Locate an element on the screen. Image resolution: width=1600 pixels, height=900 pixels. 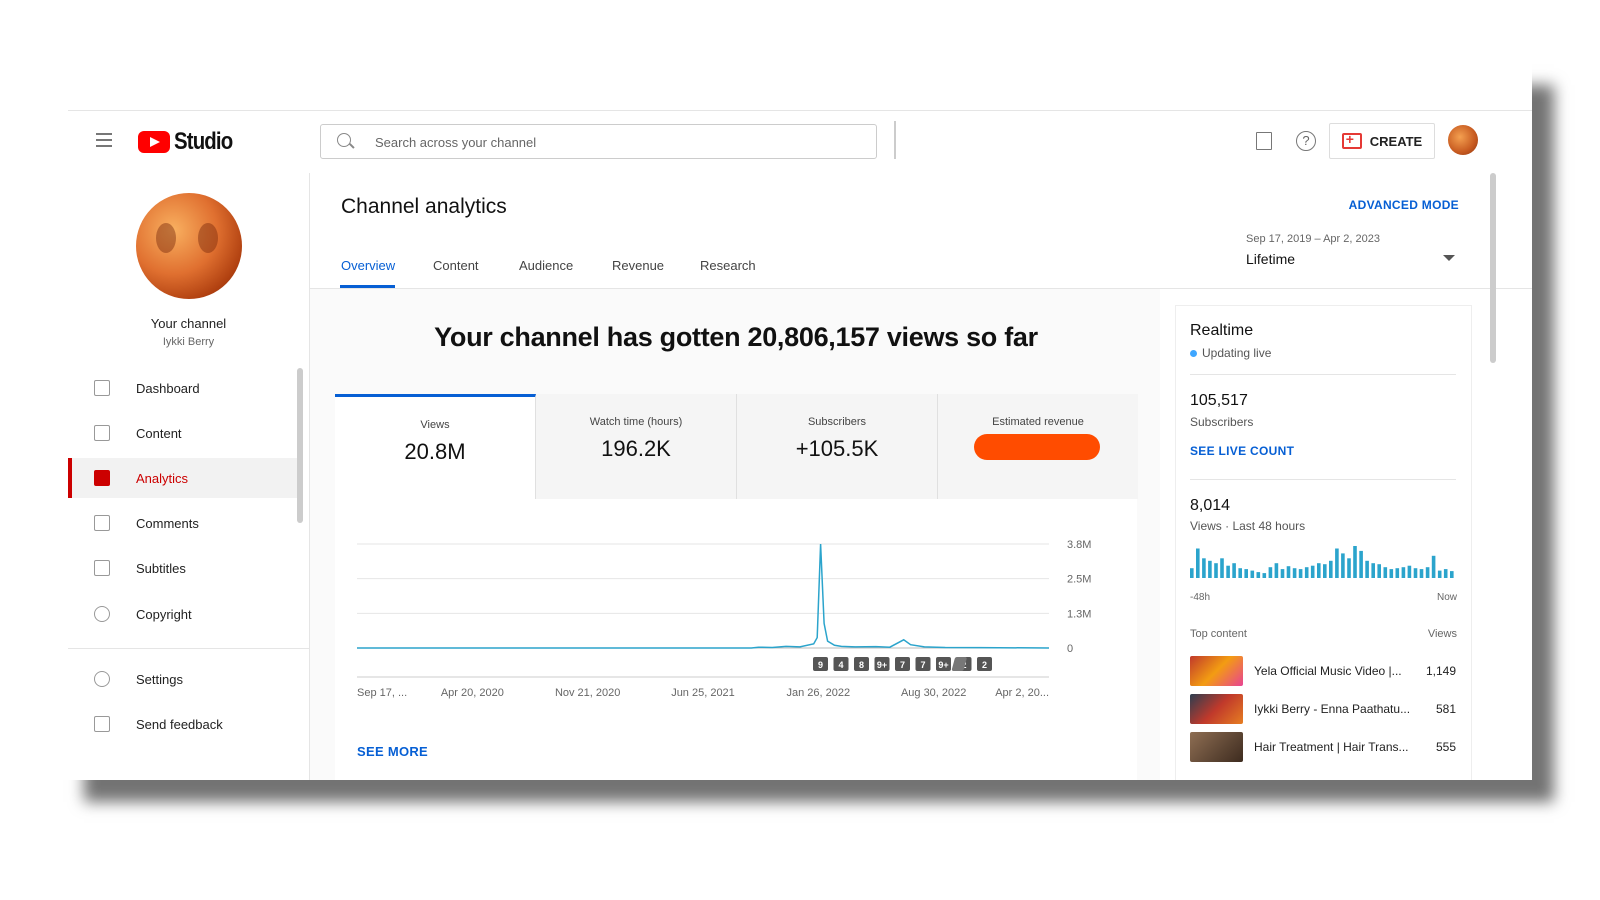
realtime-status-text: Updating live is located at coordinates (1237, 353).